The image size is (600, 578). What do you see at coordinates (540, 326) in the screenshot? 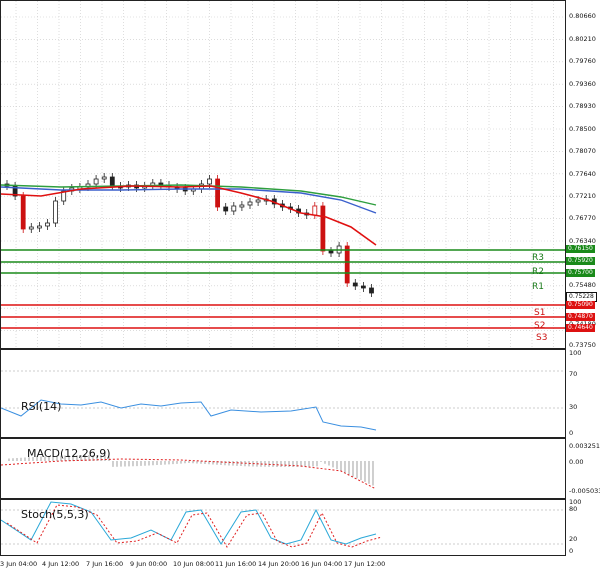
I see `level-label-s2: S2` at bounding box center [540, 326].